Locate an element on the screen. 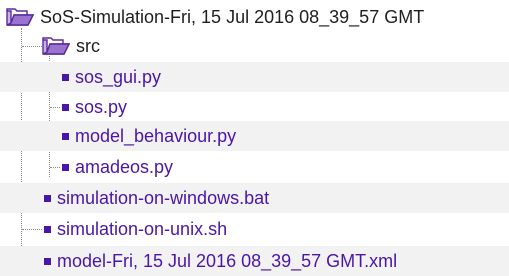 This screenshot has width=509, height=276. tree-row-file: simulation-on-windows.bat is located at coordinates (254, 198).